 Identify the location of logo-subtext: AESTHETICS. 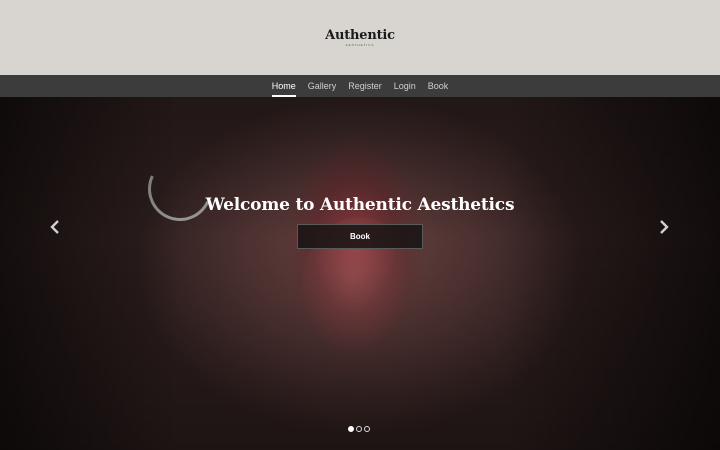
(360, 44).